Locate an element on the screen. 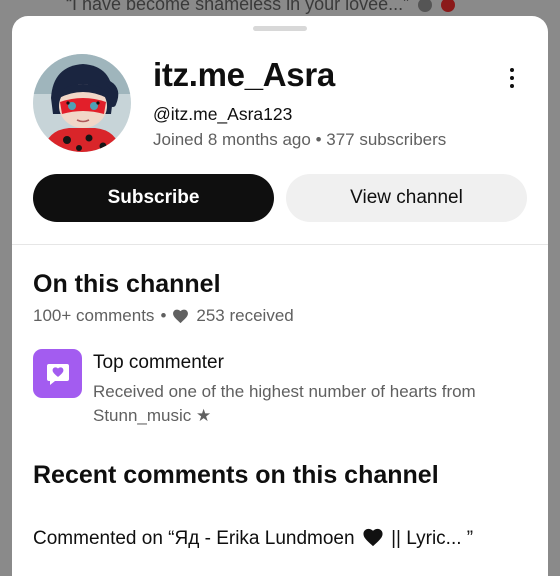 This screenshot has height=576, width=560. comment-video-title-suffix: || Lyric... ” is located at coordinates (432, 538).